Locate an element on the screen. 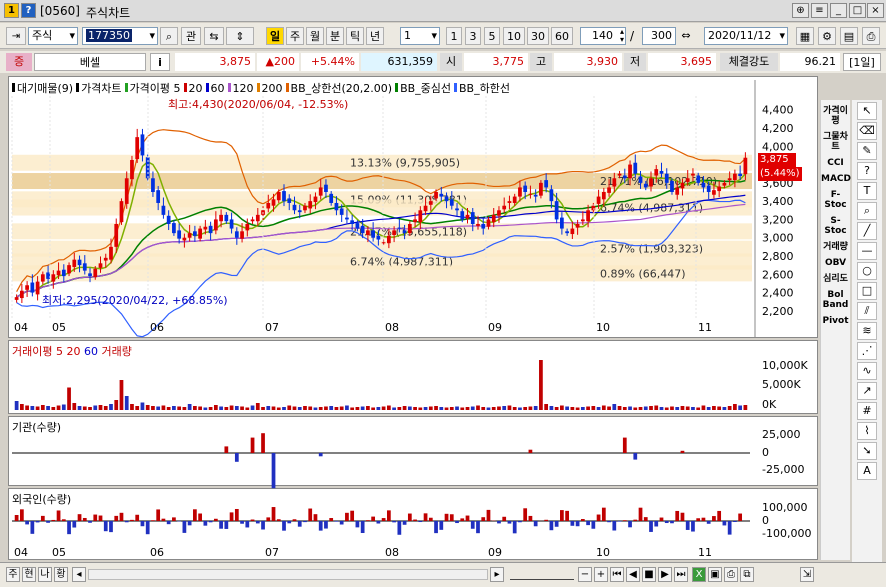 The image size is (886, 587). auto-icon: A is located at coordinates (867, 471).